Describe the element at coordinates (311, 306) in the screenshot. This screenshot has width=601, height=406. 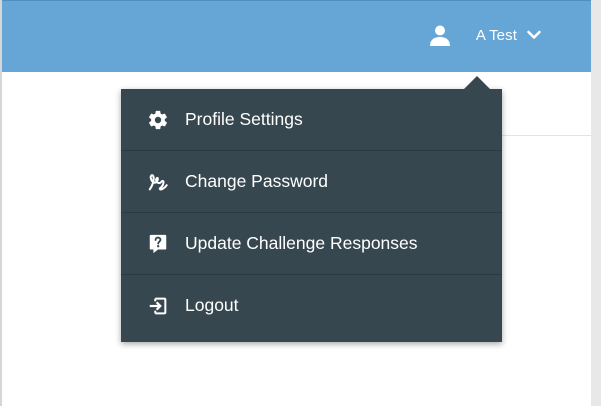
I see `menu-item-logout: Logout` at that location.